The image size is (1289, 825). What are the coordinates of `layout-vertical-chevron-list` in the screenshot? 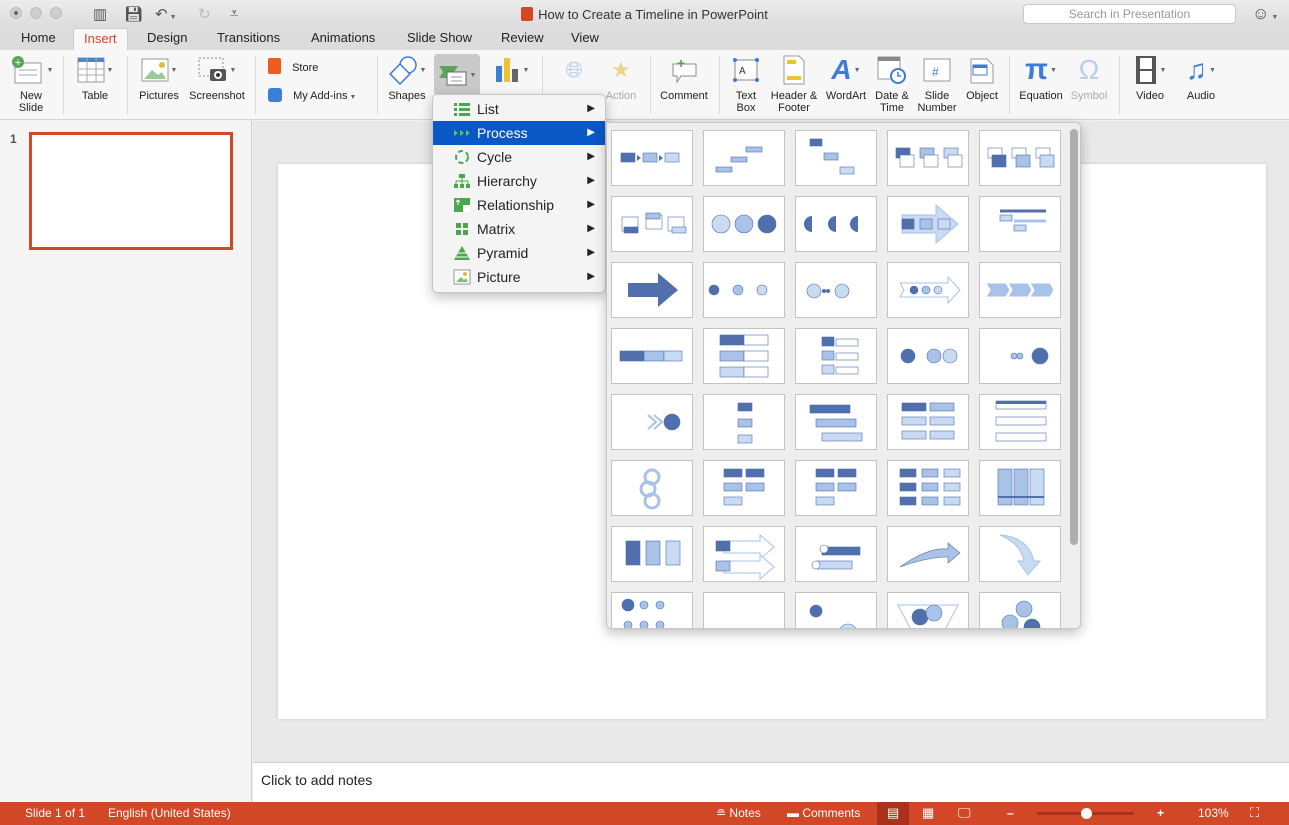 It's located at (744, 356).